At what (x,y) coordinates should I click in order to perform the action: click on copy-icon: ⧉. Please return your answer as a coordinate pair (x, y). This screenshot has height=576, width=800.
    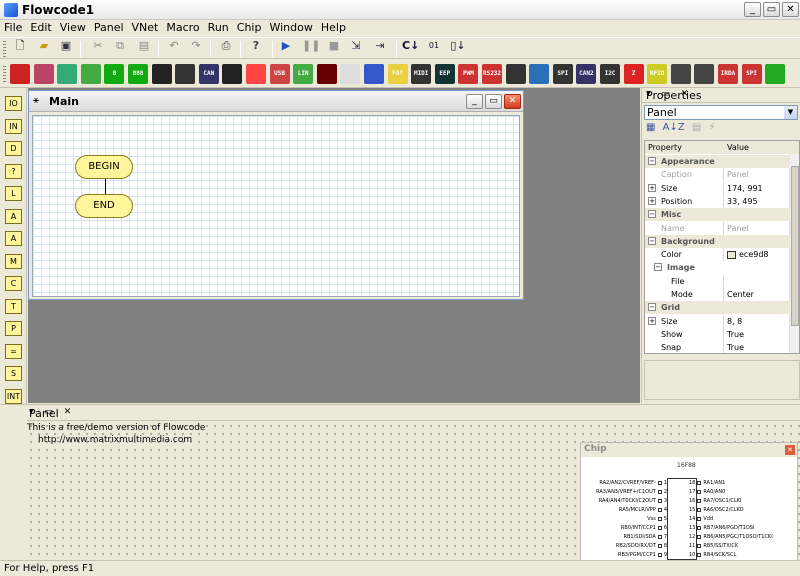
    Looking at the image, I should click on (120, 46).